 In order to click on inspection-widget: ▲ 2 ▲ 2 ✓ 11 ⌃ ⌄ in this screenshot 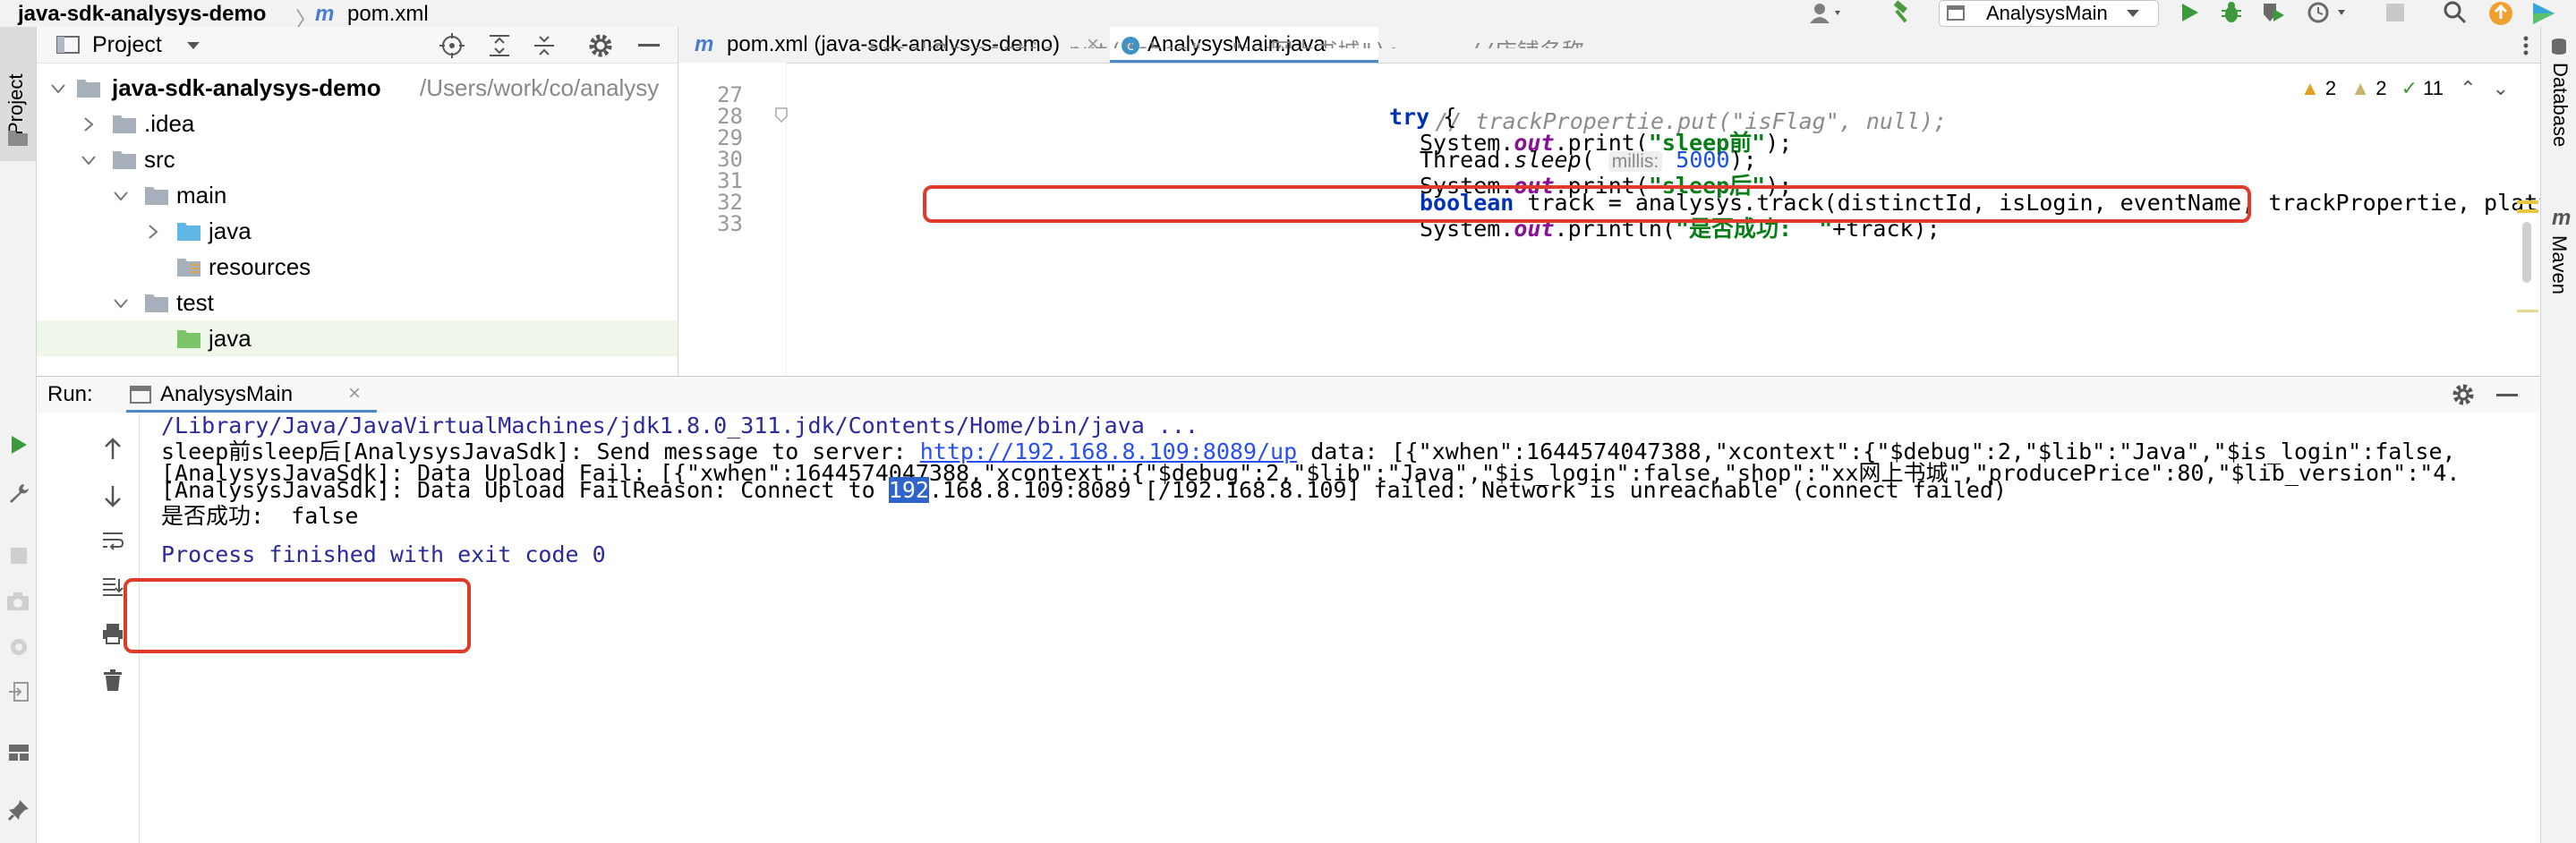, I will do `click(2404, 90)`.